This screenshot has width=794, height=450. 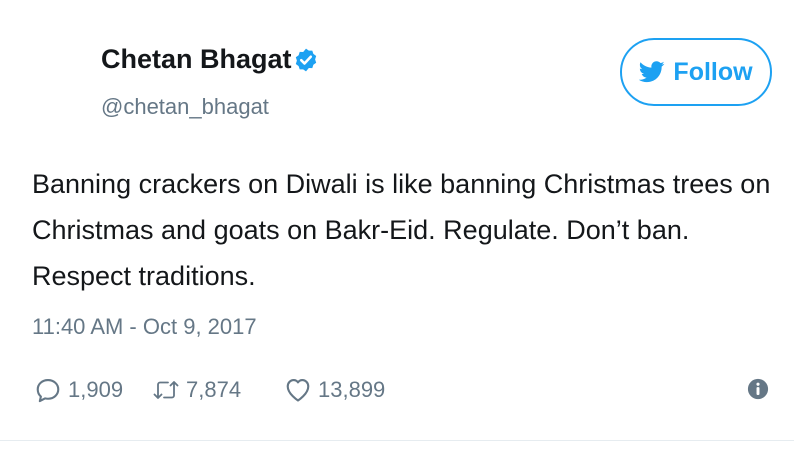 I want to click on like-count: 13,899, so click(x=352, y=389).